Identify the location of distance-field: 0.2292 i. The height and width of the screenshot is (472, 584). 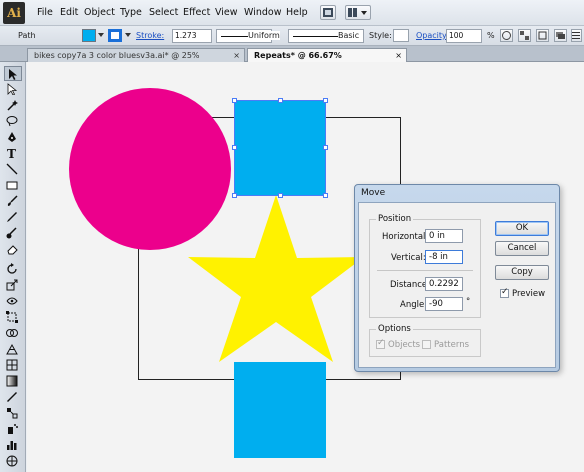
(444, 284).